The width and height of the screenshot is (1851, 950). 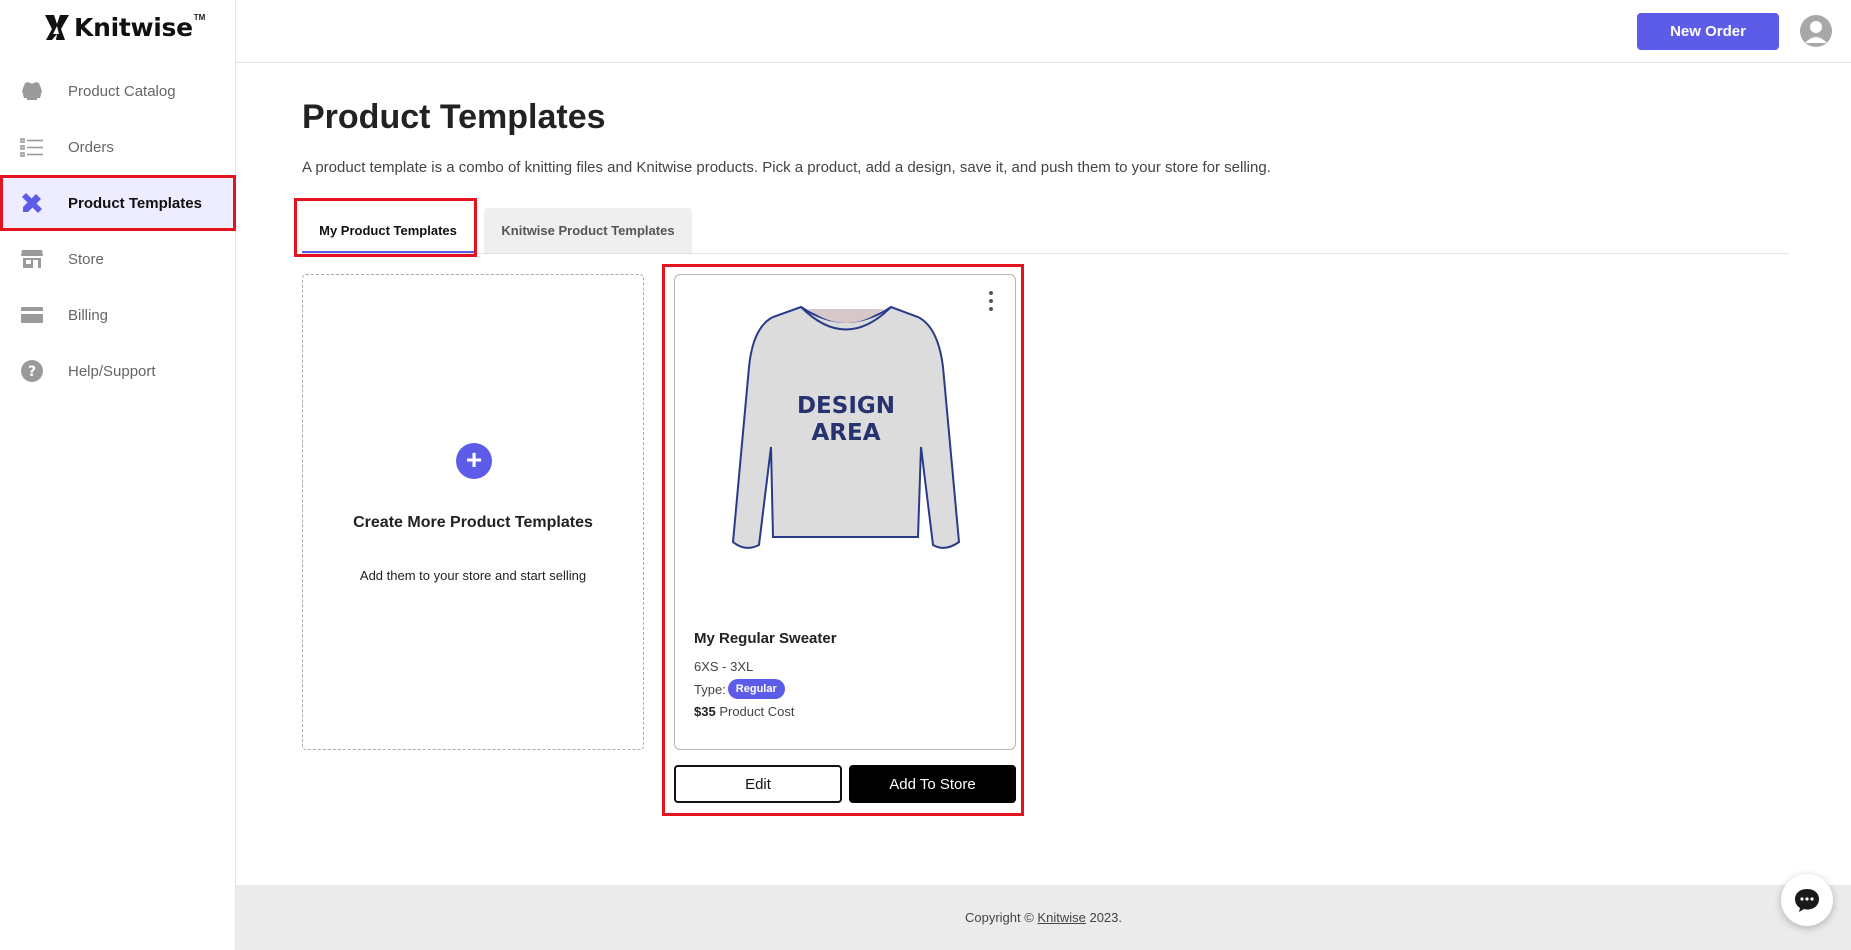 What do you see at coordinates (32, 259) in the screenshot?
I see `storefront-icon` at bounding box center [32, 259].